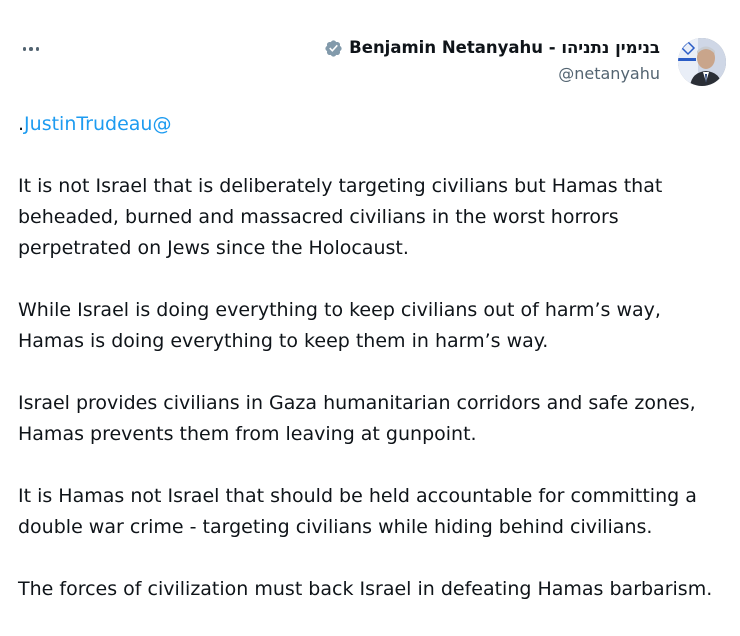 The height and width of the screenshot is (636, 740). Describe the element at coordinates (492, 74) in the screenshot. I see `author-handle: @netanyahu` at that location.